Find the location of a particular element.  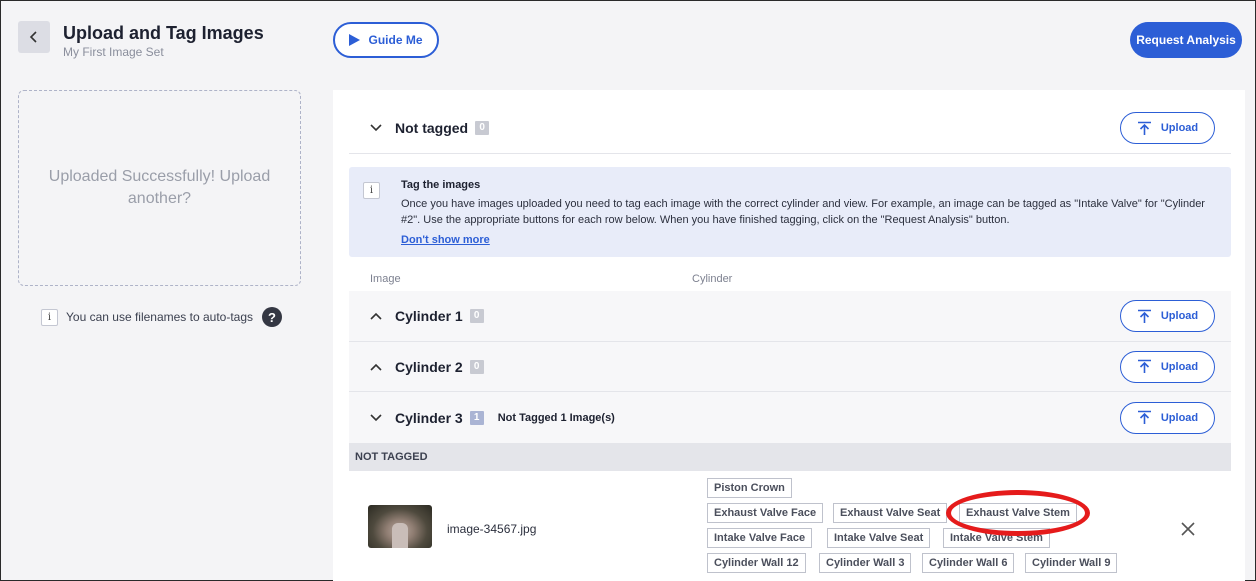

section-not-tagged: Not tagged 0 Upload is located at coordinates (790, 128).